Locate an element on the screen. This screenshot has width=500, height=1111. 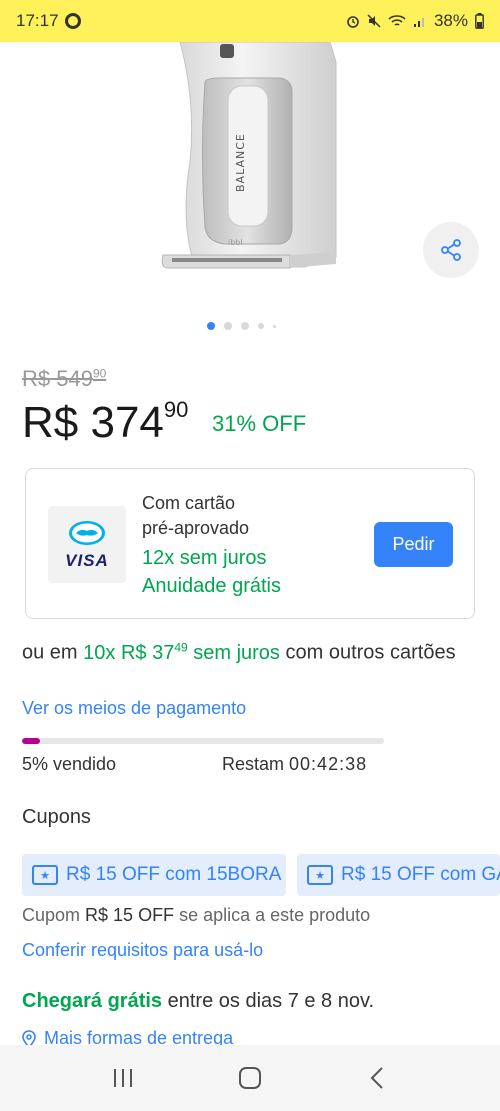
coupon-label: R$ 15 OFF com 15BORA is located at coordinates (174, 874).